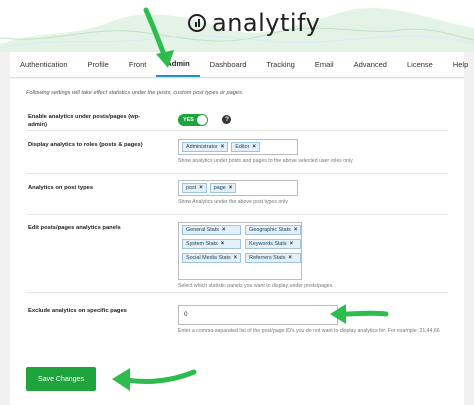 The image size is (474, 405). What do you see at coordinates (44, 64) in the screenshot?
I see `tab-authentication: Authentication` at bounding box center [44, 64].